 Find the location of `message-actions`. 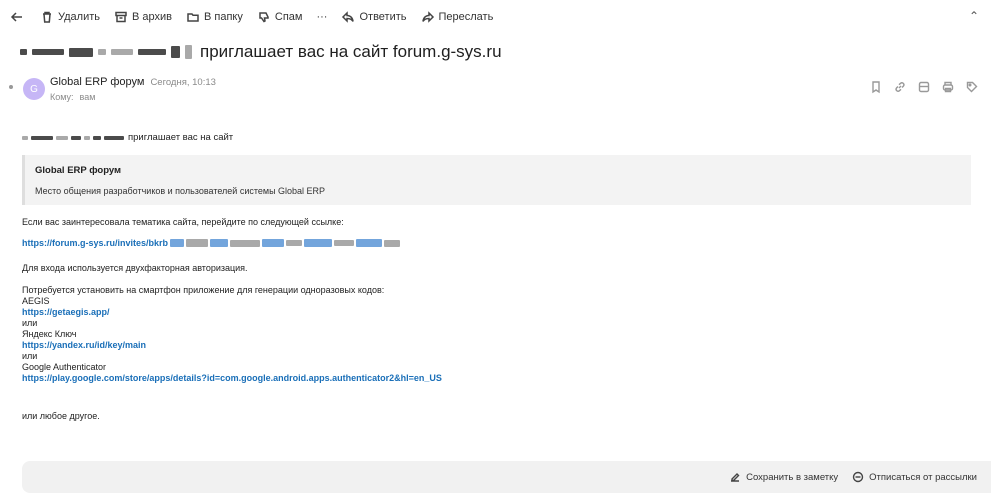

message-actions is located at coordinates (924, 87).